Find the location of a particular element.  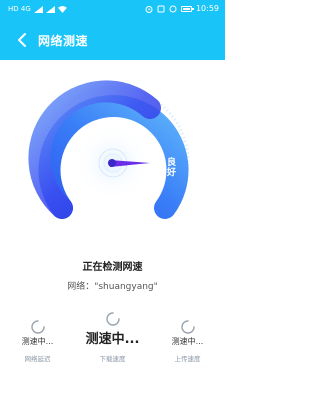

metric-upload: 测速中... 上传速度 is located at coordinates (187, 341).